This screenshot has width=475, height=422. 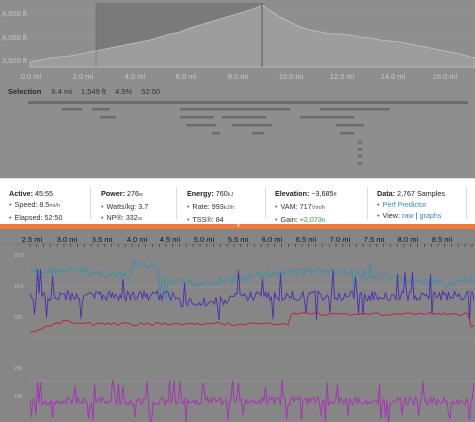 I want to click on x-tick-label: 12.0 mi, so click(x=342, y=76).